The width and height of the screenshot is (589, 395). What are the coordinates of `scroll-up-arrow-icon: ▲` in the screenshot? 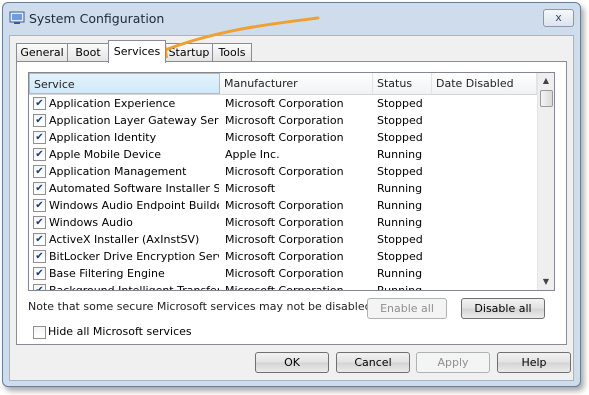 It's located at (546, 81).